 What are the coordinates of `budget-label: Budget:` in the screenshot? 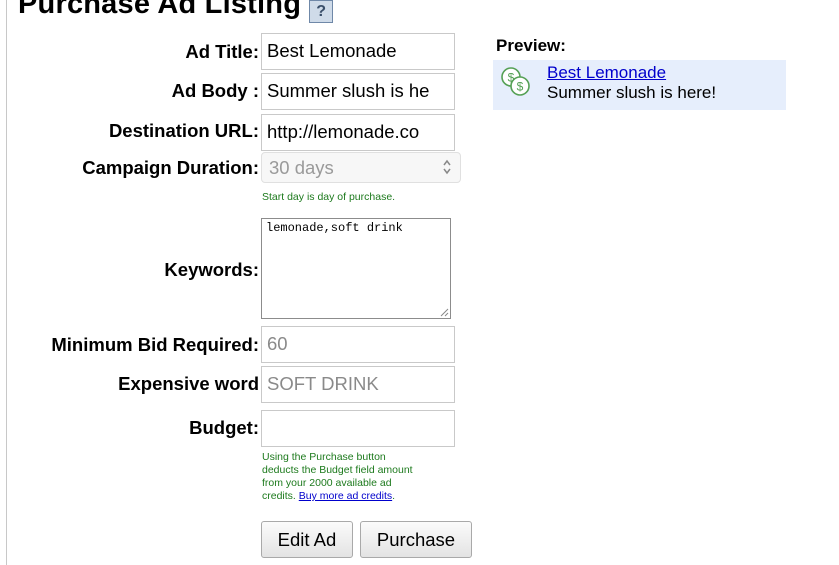 It's located at (224, 427).